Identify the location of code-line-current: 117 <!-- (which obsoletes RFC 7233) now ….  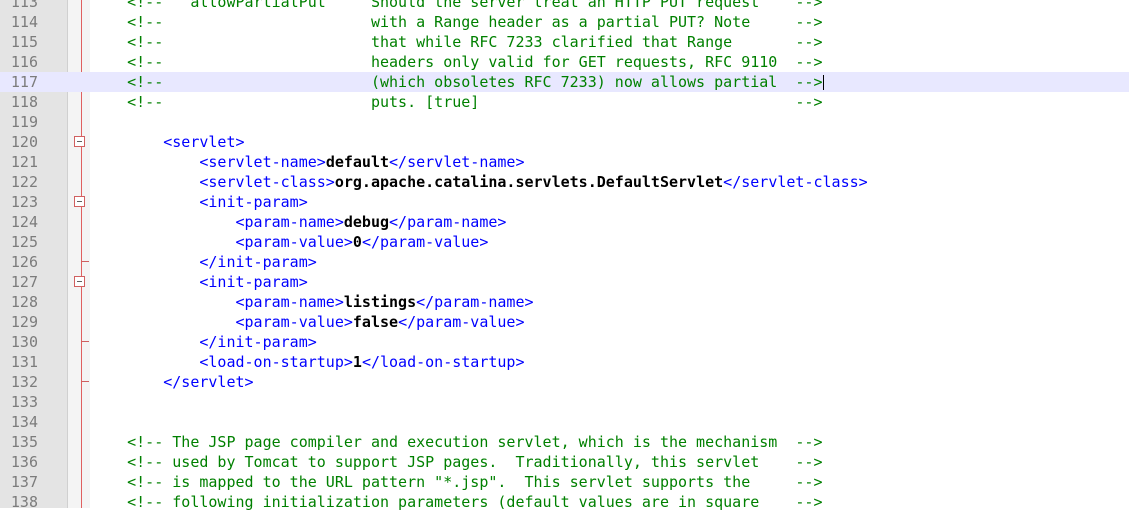
(564, 82).